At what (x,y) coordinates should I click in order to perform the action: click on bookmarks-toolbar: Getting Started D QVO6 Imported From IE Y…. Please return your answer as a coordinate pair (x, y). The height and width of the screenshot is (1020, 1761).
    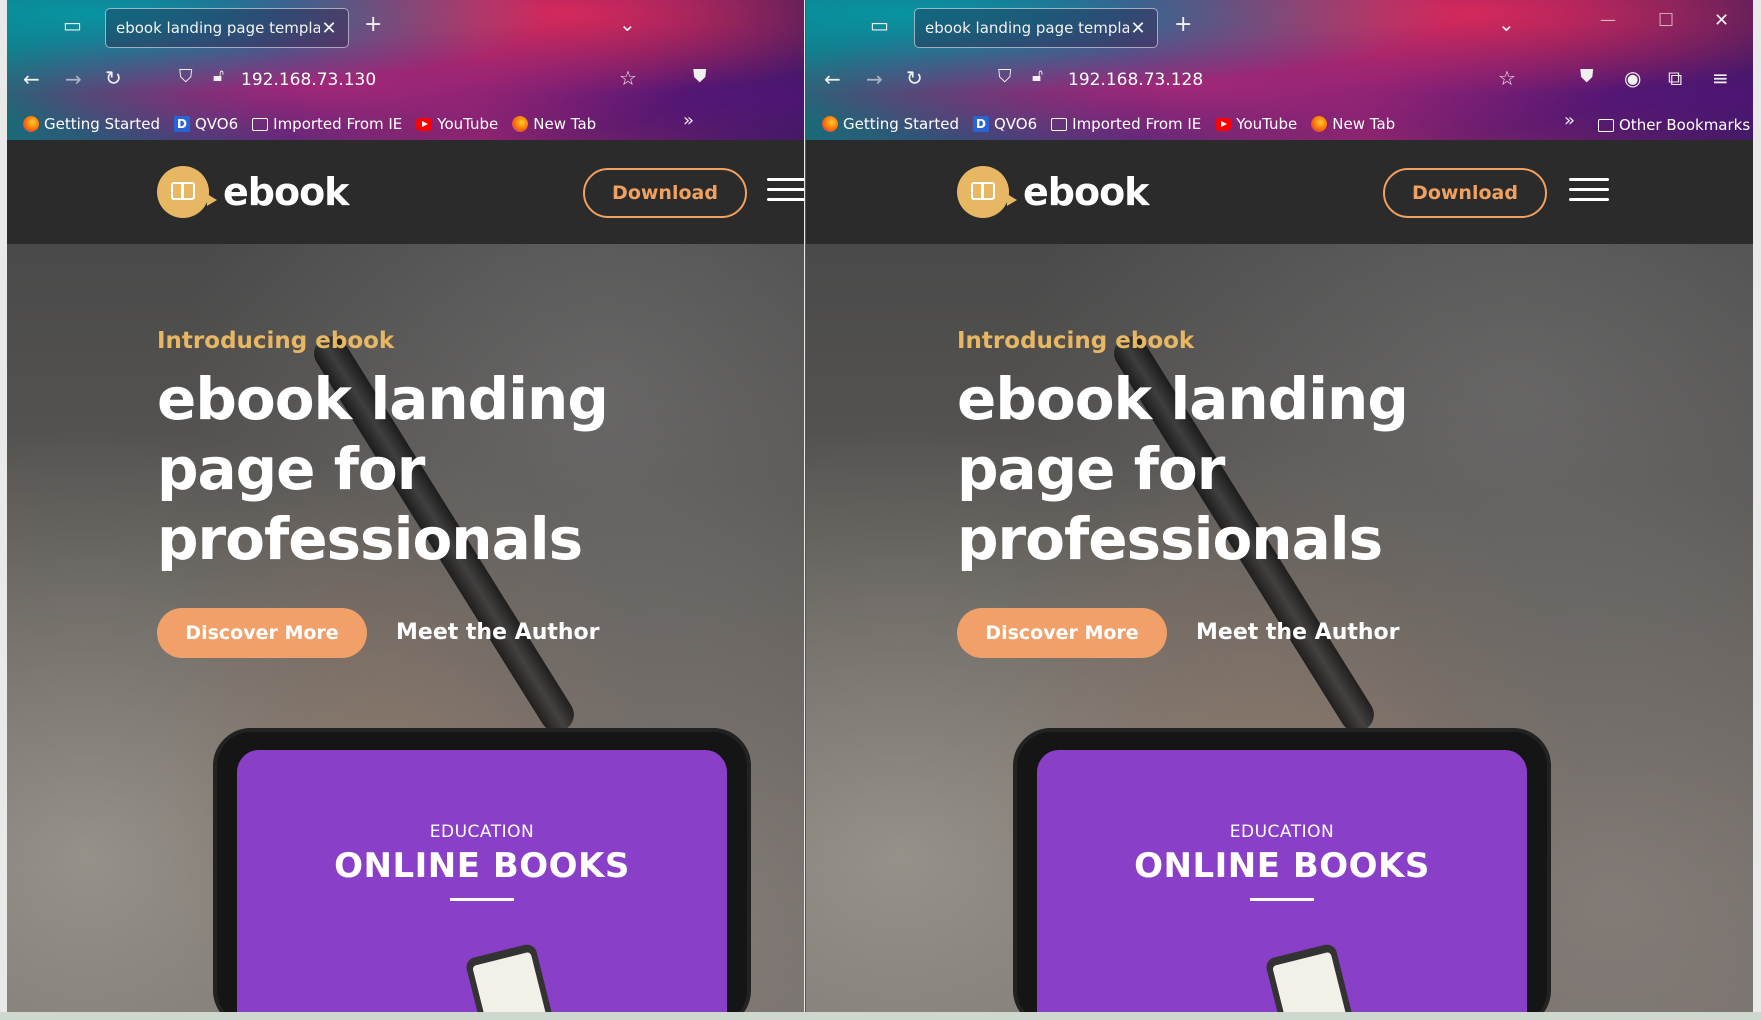
    Looking at the image, I should click on (405, 124).